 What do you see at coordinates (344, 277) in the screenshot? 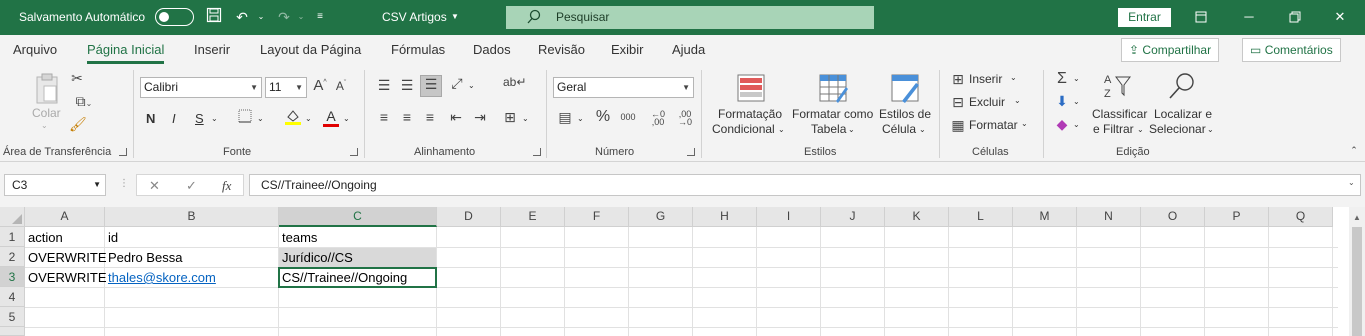
I see `cell-c3: CS//Trainee//Ongoing` at bounding box center [344, 277].